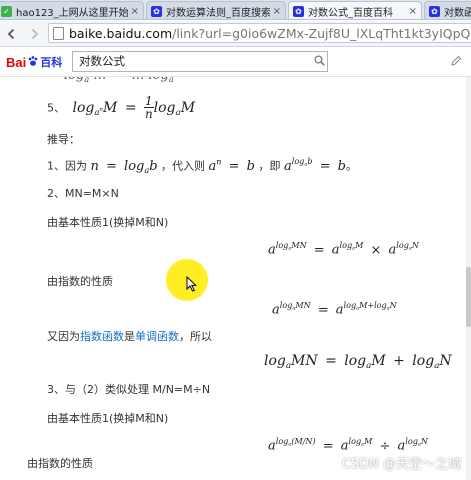 This screenshot has height=480, width=471. What do you see at coordinates (60, 463) in the screenshot?
I see `exponent-prop-line-2: 由指数的性质` at bounding box center [60, 463].